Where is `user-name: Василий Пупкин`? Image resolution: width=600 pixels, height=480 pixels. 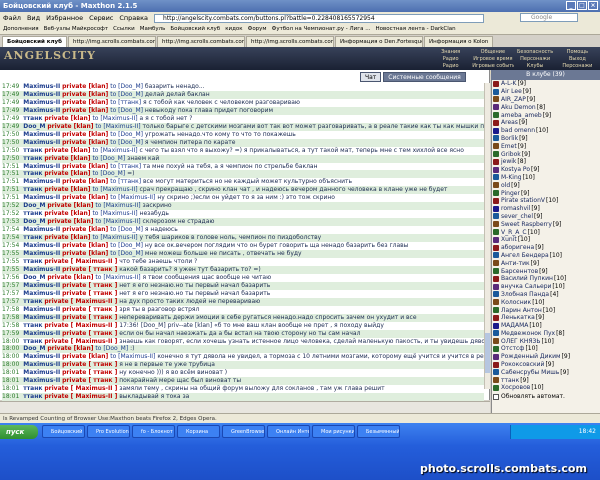
user-name: Василий Пупкин is located at coordinates (527, 278).